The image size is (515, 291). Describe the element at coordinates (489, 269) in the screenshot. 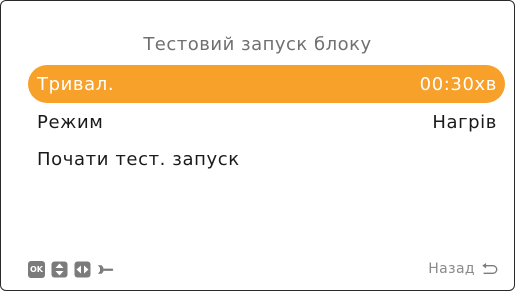

I see `return-arrow-icon` at that location.